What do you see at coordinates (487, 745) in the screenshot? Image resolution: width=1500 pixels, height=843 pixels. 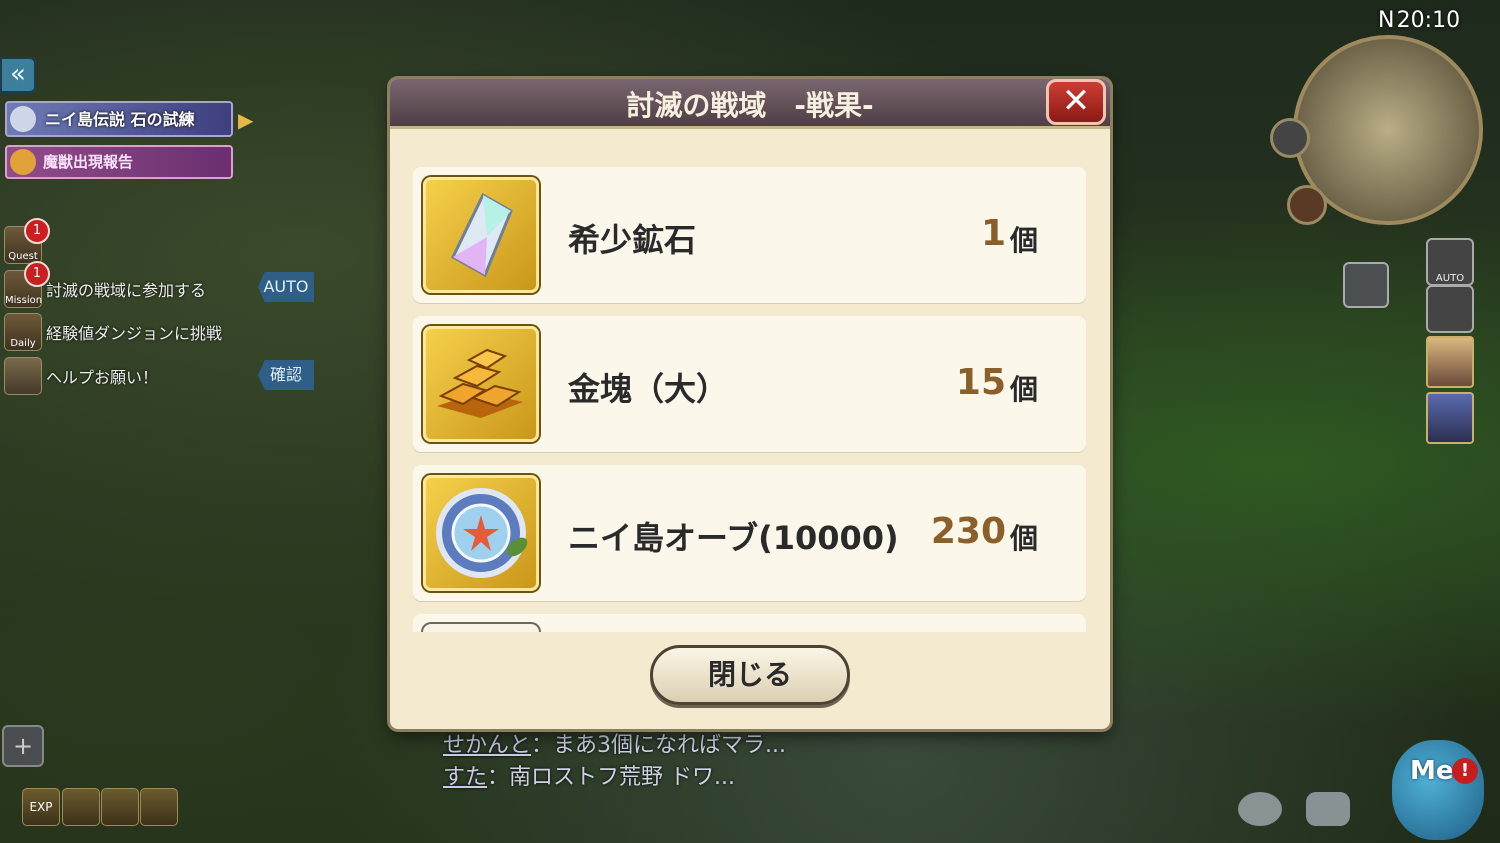 I see `chat-user: せかんと` at bounding box center [487, 745].